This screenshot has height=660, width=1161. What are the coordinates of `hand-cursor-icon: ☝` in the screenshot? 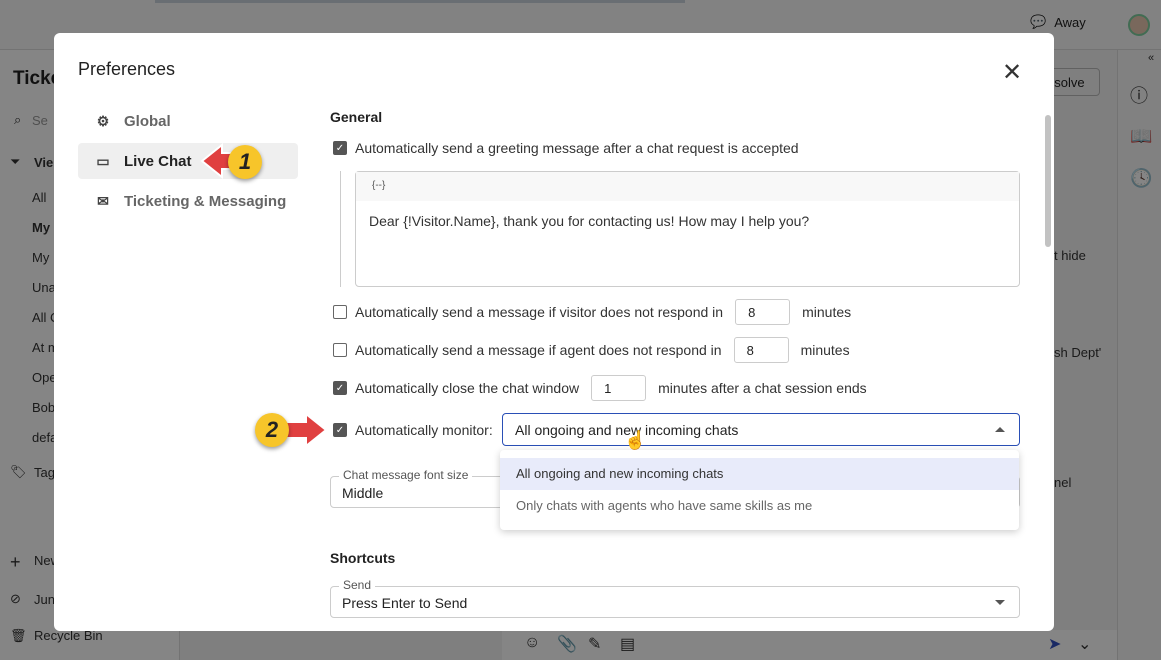 It's located at (635, 440).